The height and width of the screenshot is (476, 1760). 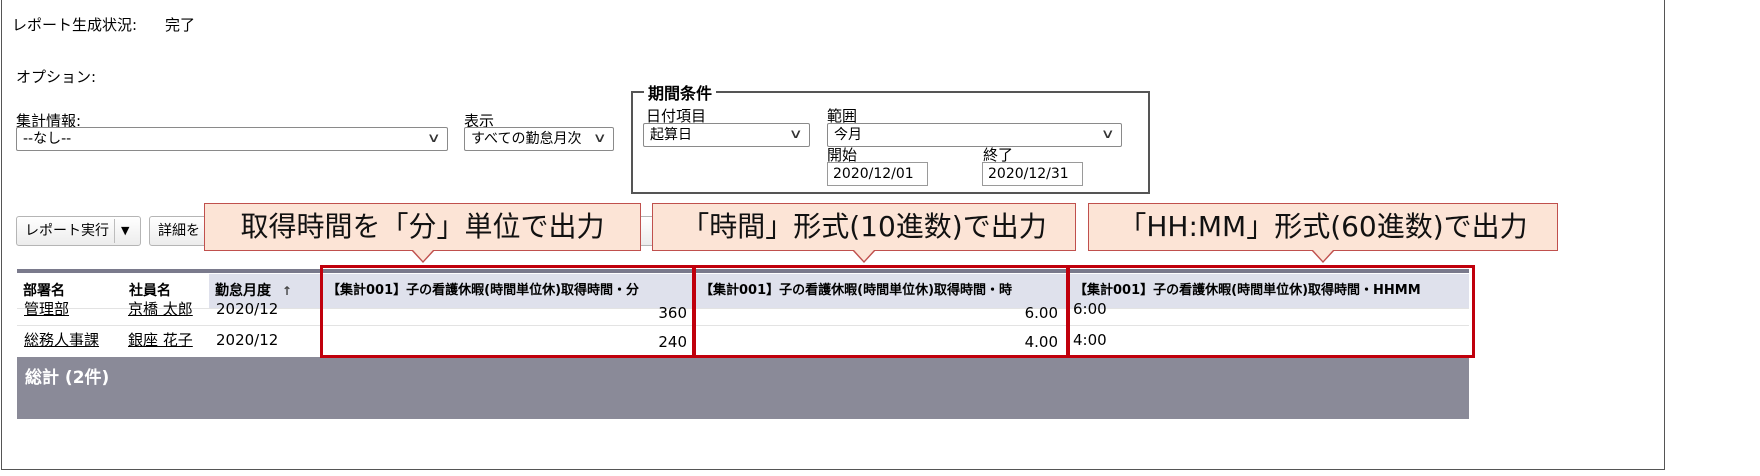 I want to click on grand-total-bar: 総計 (2件), so click(x=743, y=388).